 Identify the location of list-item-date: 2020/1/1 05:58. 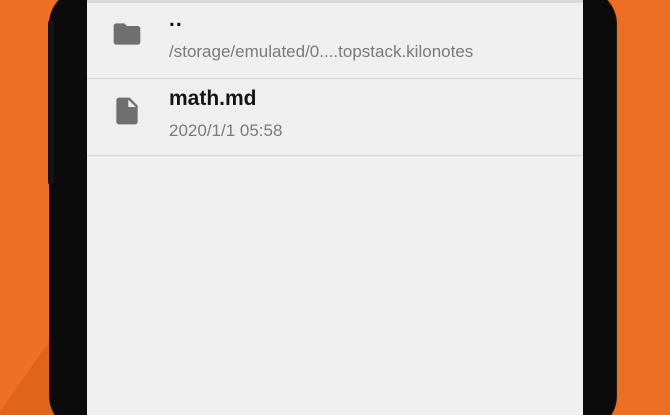
(226, 130).